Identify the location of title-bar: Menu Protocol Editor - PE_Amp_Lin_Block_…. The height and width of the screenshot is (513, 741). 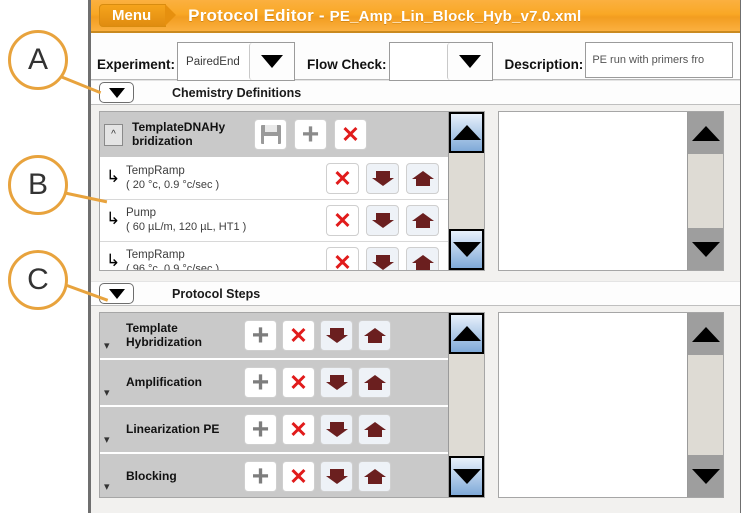
(415, 16).